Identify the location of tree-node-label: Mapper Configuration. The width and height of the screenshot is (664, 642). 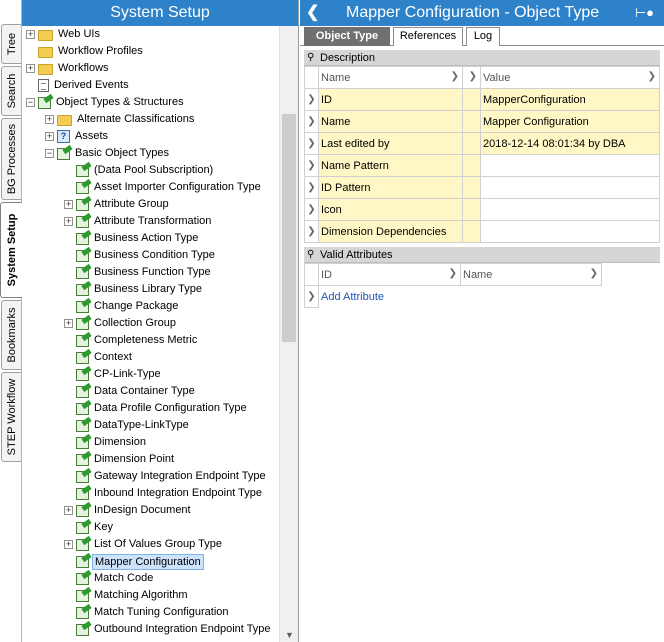
(148, 561).